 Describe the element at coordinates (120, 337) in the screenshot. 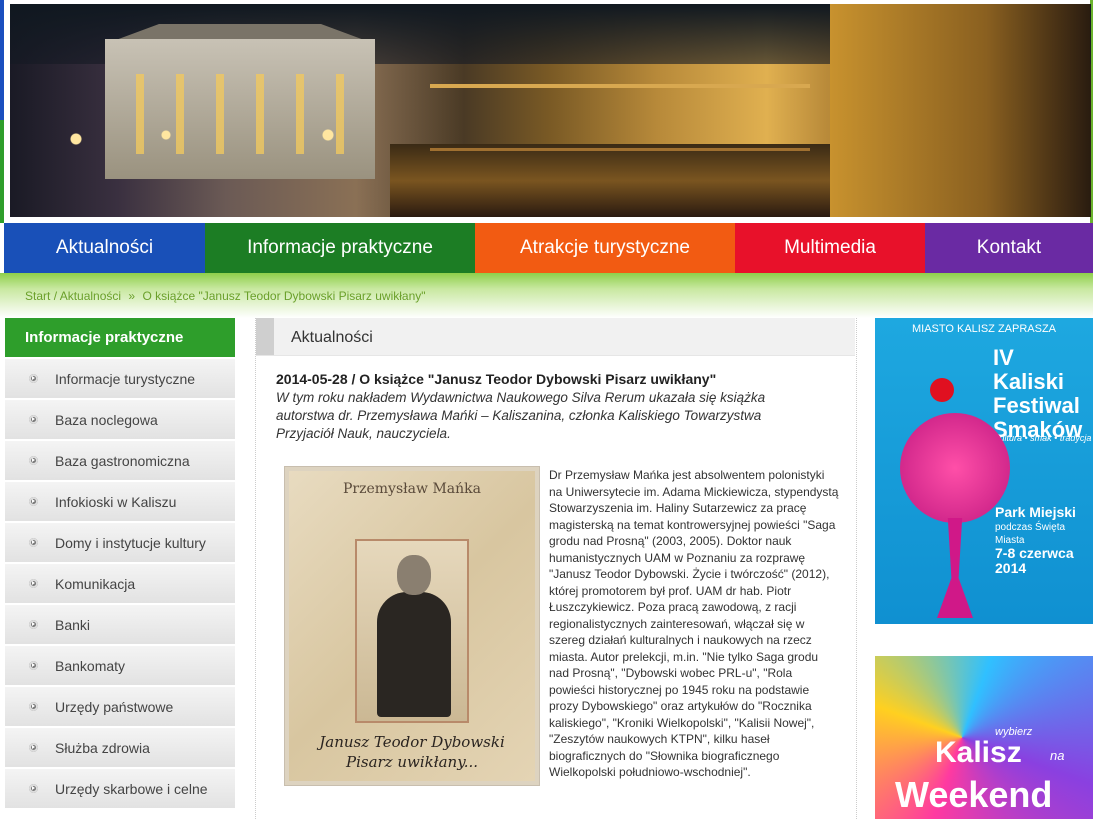

I see `sidebar-heading: Informacje praktyczne` at that location.